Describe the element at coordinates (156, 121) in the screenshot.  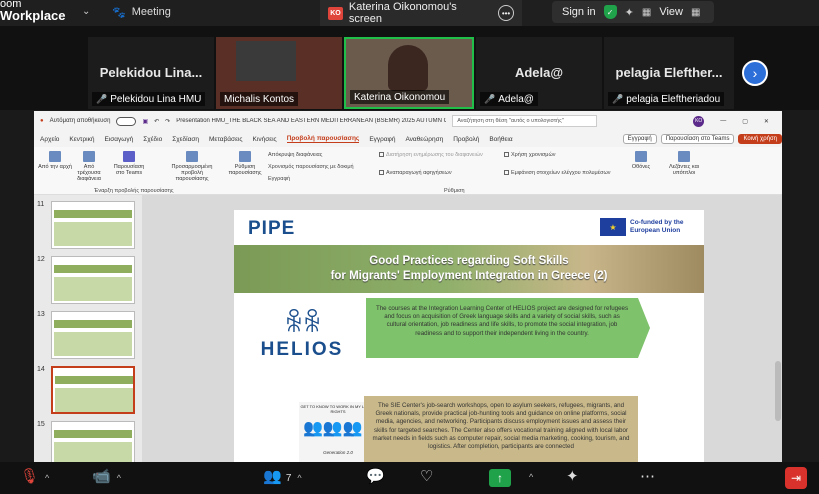
I see `undo-icon: ↶` at that location.